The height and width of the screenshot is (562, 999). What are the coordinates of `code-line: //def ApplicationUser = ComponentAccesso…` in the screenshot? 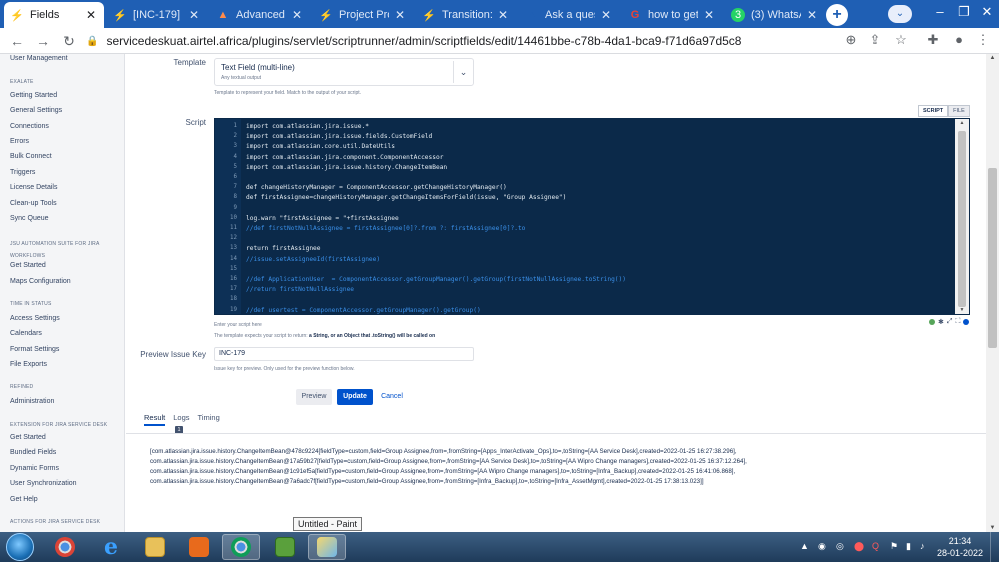 It's located at (436, 279).